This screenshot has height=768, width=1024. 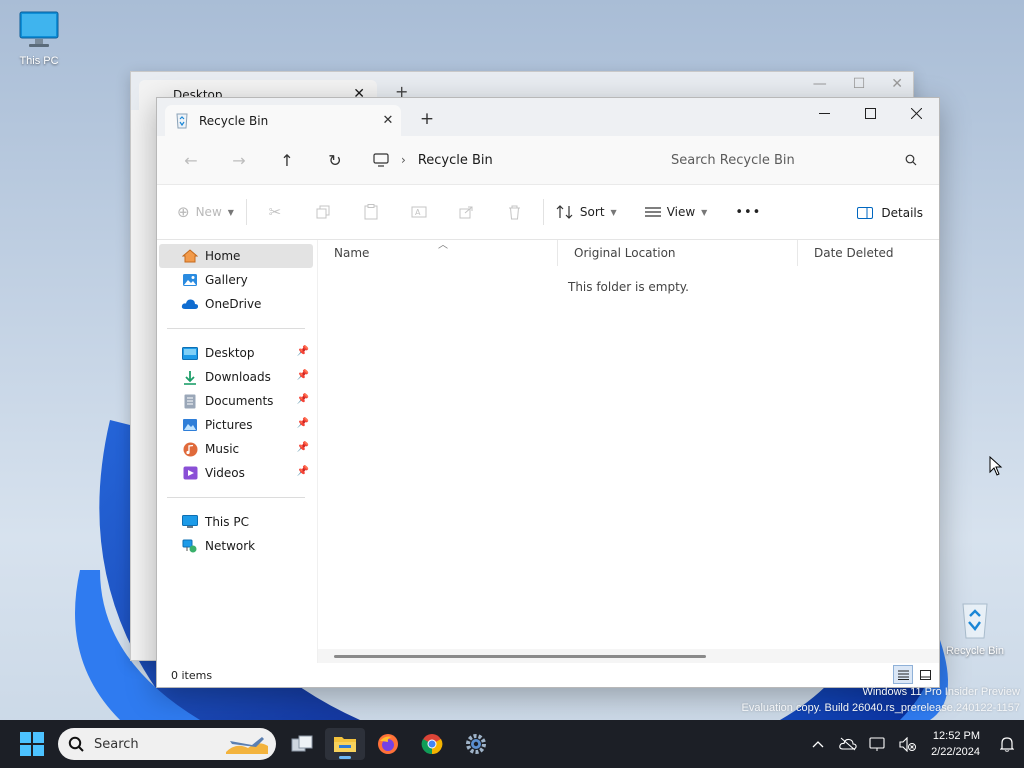 I want to click on nav-item-label: Downloads, so click(x=238, y=377).